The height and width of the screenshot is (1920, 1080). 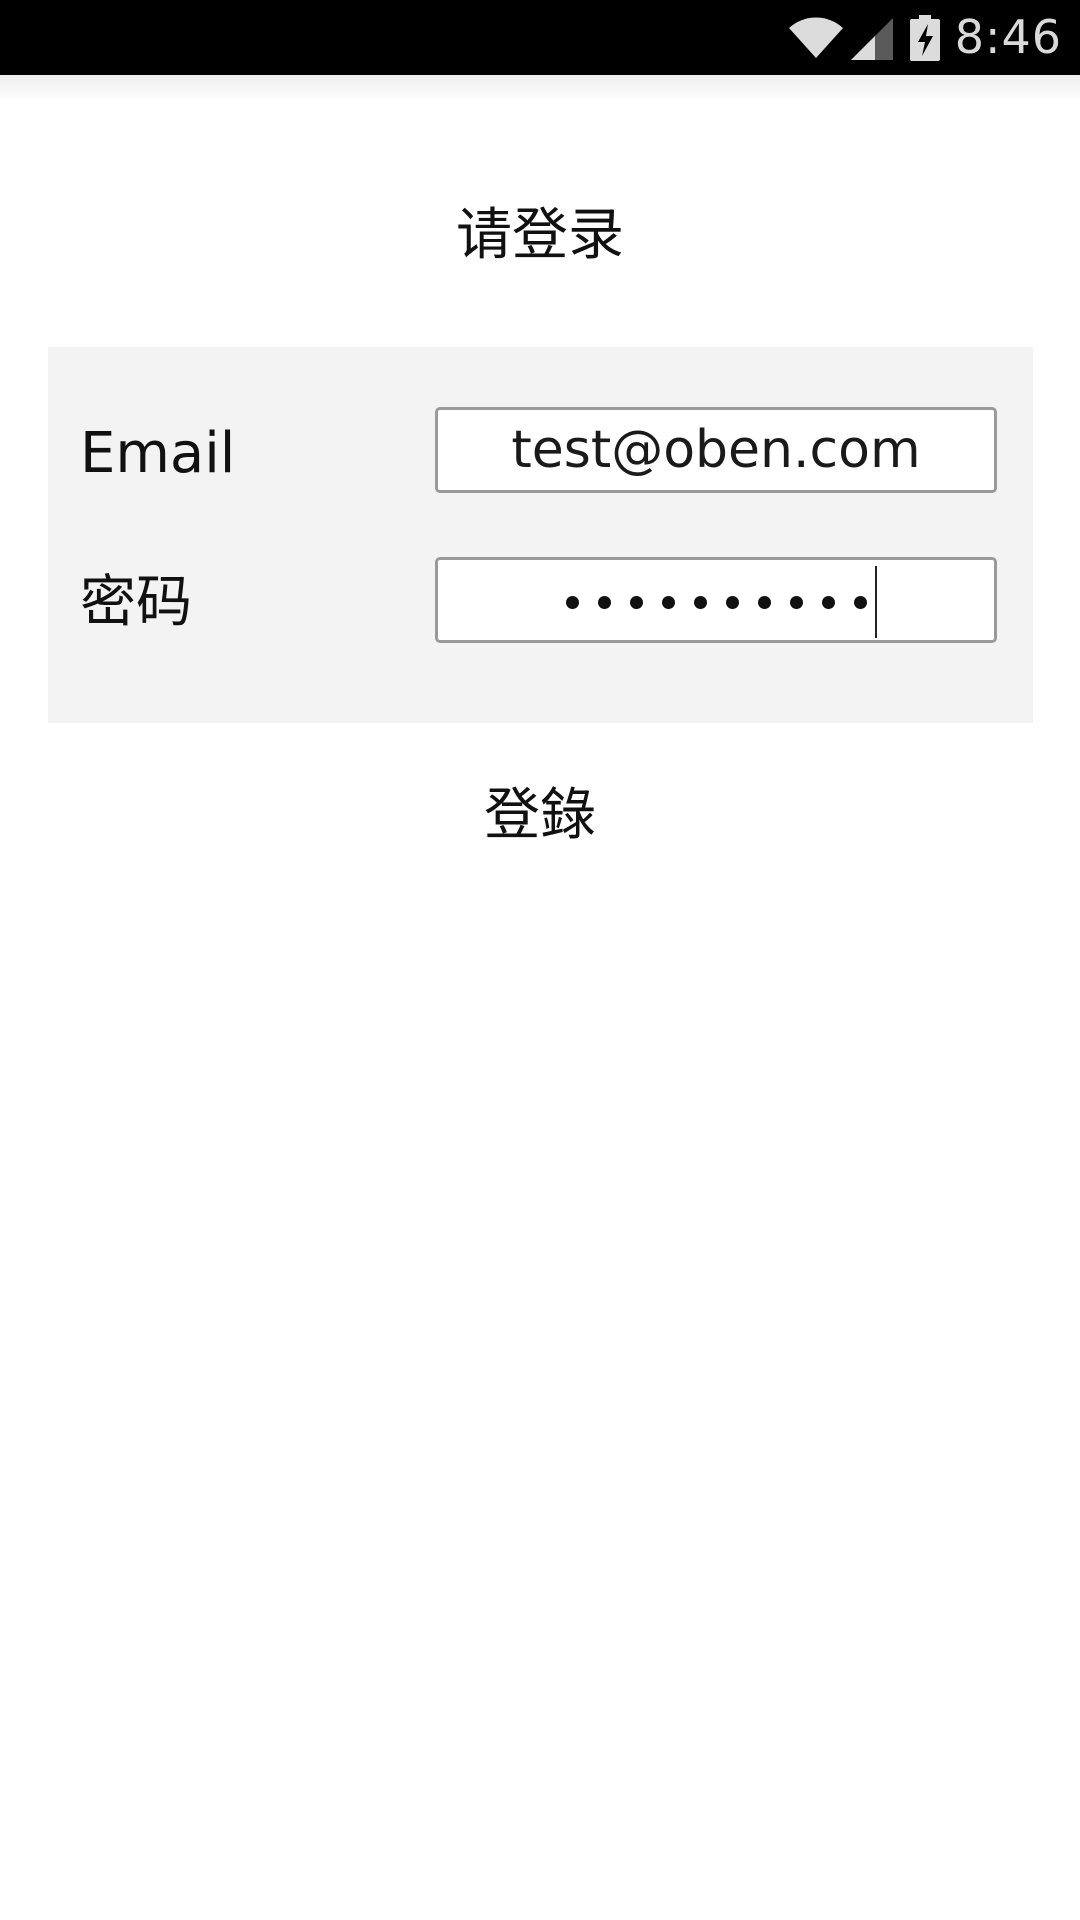 What do you see at coordinates (158, 453) in the screenshot?
I see `email-label: Email` at bounding box center [158, 453].